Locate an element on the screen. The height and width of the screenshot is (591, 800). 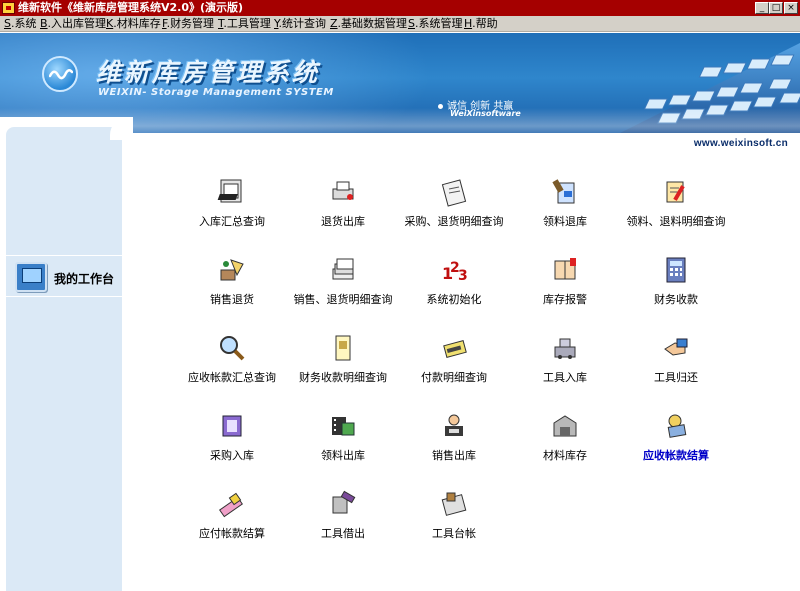
function-label: 财务收款明细查询 is located at coordinates (343, 377).